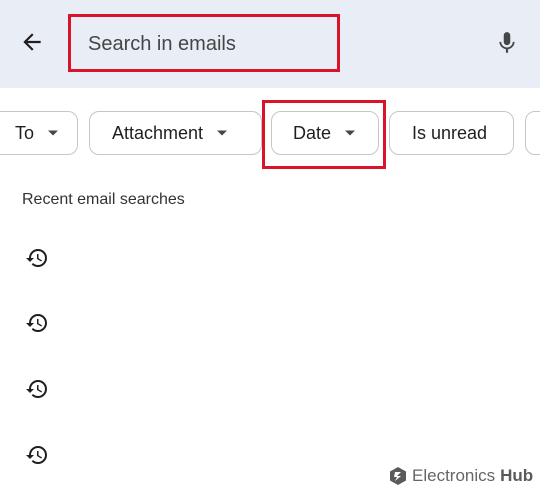  I want to click on filter-chip-is-unread: Is unread, so click(451, 133).